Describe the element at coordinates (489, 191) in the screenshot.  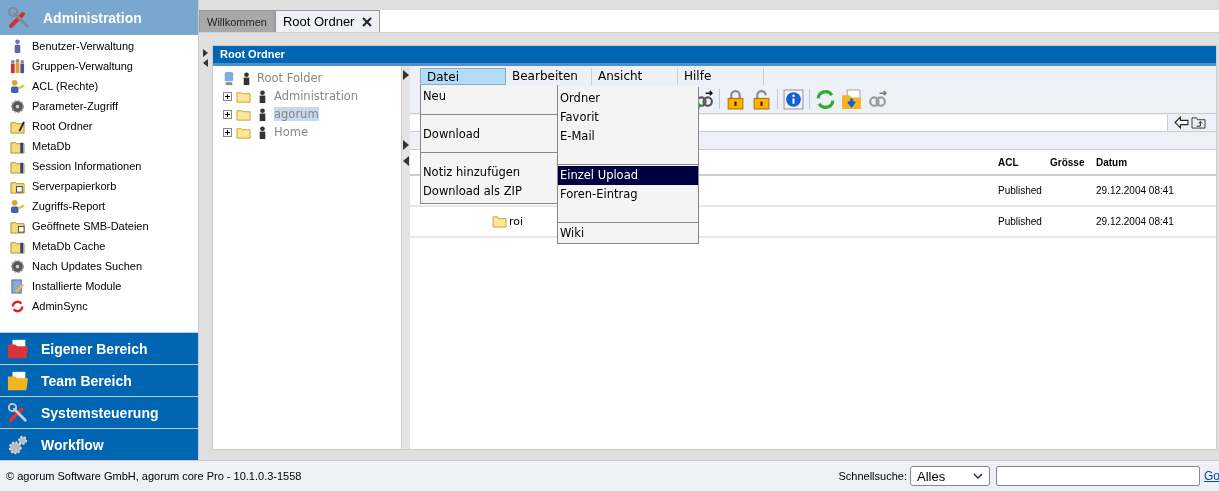
I see `menu-item: Download als ZIP` at that location.